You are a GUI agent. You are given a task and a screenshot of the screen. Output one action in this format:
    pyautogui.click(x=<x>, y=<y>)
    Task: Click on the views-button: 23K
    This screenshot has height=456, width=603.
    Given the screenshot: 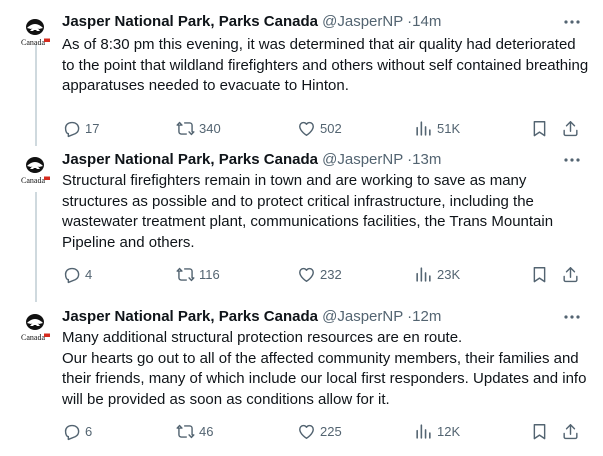 What is the action you would take?
    pyautogui.click(x=437, y=274)
    